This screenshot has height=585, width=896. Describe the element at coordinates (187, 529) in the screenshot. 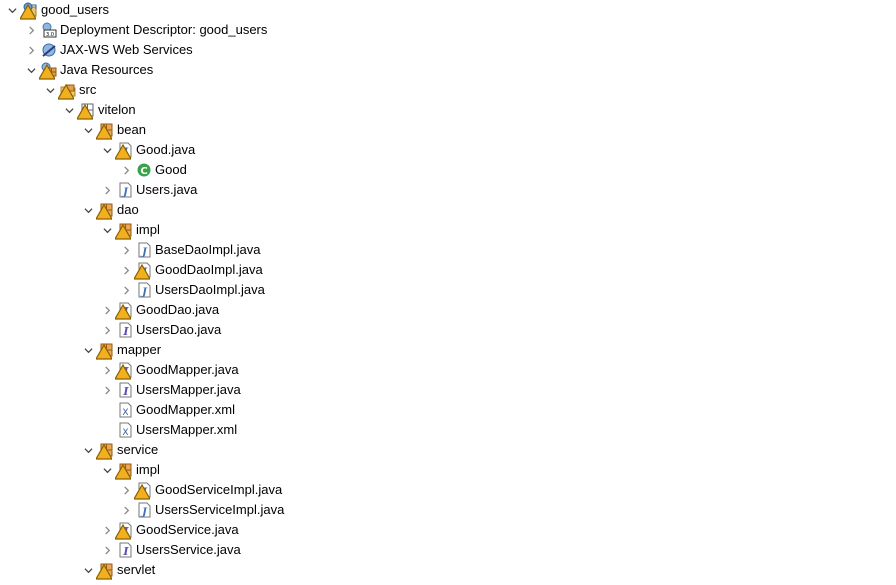

I see `tree-item-label: GoodService.java` at that location.